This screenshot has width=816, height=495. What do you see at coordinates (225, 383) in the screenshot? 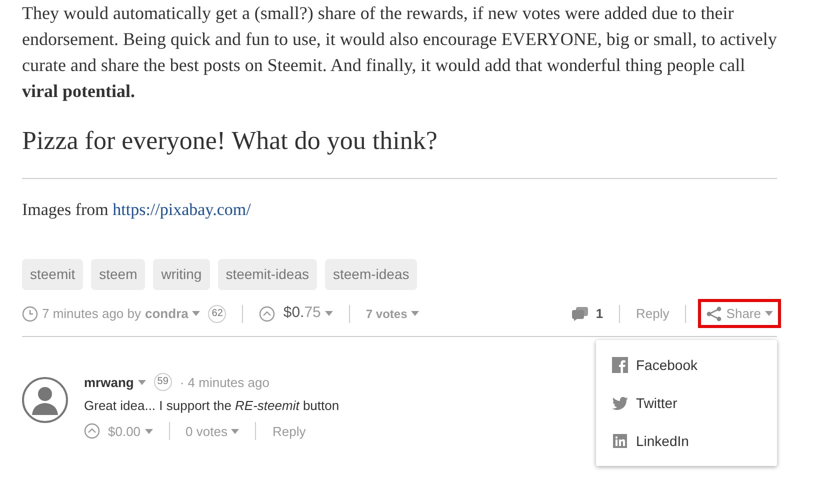
I see `comment-time: · 4 minutes ago` at bounding box center [225, 383].